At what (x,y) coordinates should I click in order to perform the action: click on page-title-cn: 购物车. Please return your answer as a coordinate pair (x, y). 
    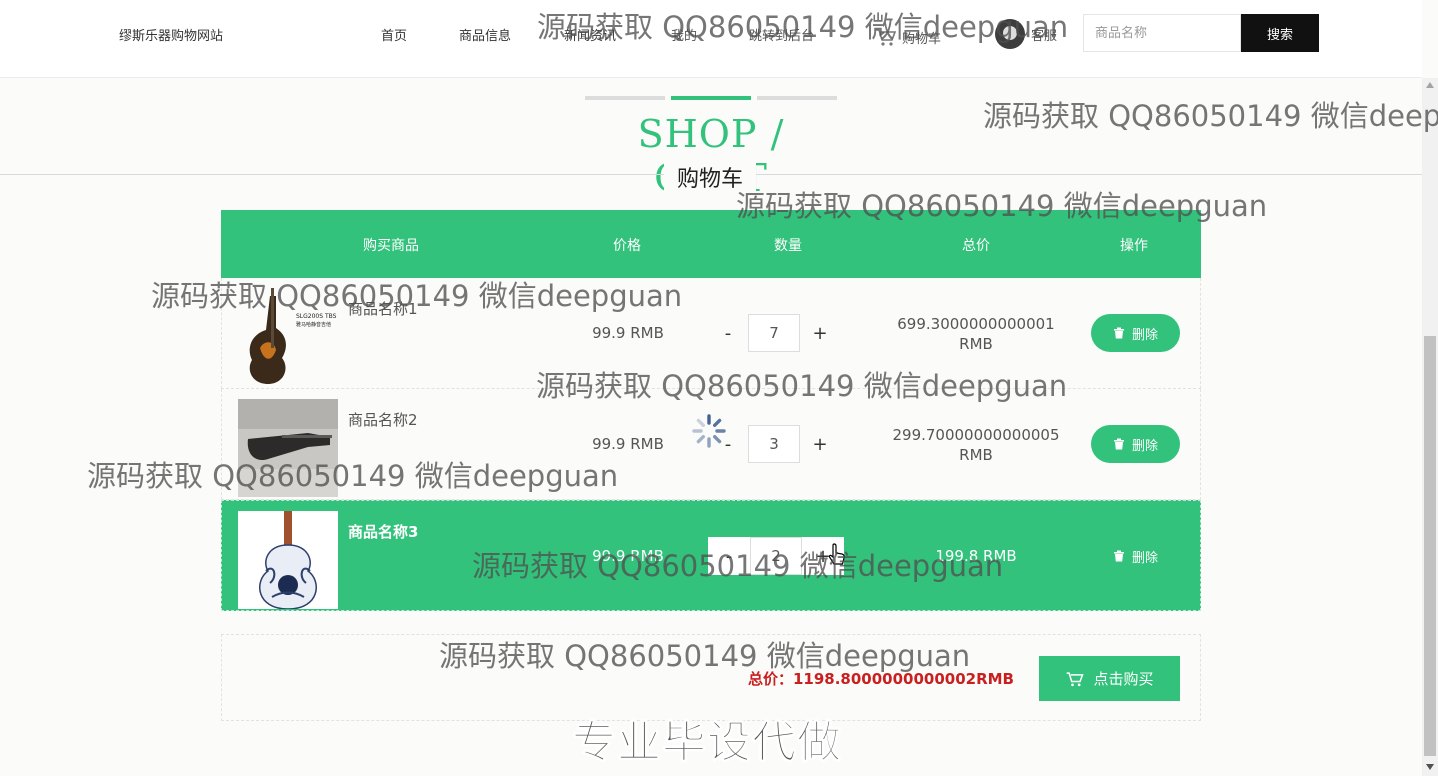
    Looking at the image, I should click on (710, 177).